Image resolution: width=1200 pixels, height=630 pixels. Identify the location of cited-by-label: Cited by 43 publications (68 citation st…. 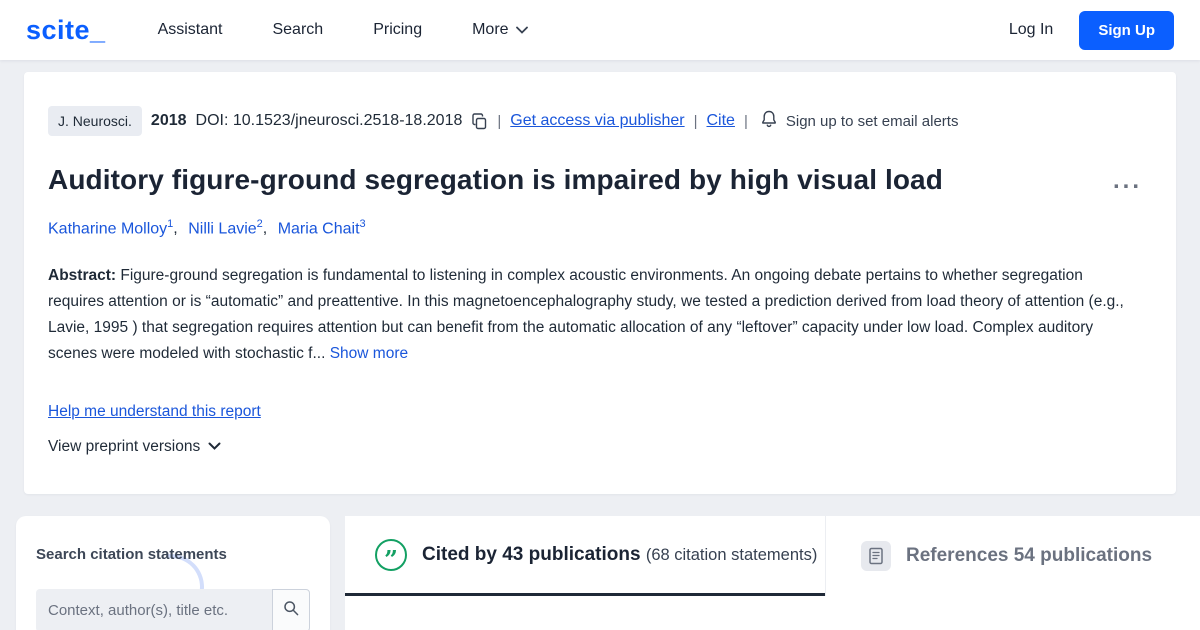
(619, 555).